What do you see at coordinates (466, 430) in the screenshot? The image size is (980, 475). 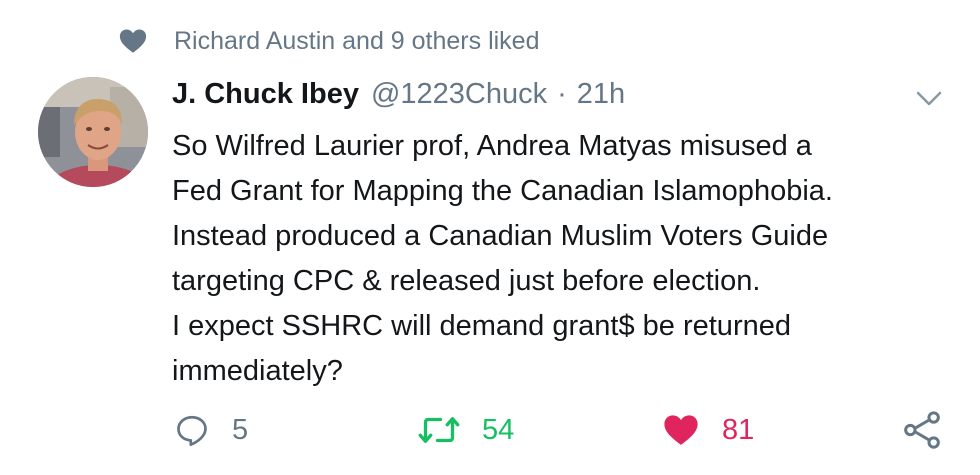 I see `retweet-button: 54` at bounding box center [466, 430].